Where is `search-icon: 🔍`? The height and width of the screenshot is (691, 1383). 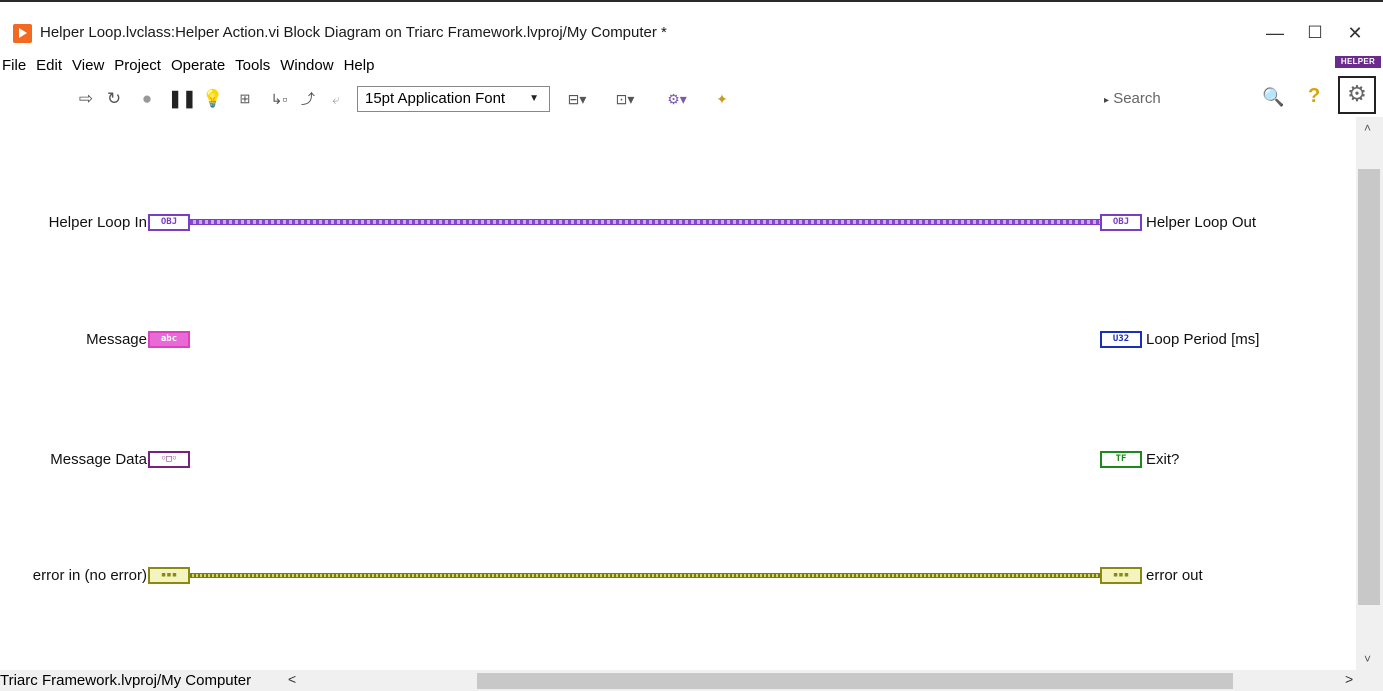
search-icon: 🔍 is located at coordinates (1273, 97).